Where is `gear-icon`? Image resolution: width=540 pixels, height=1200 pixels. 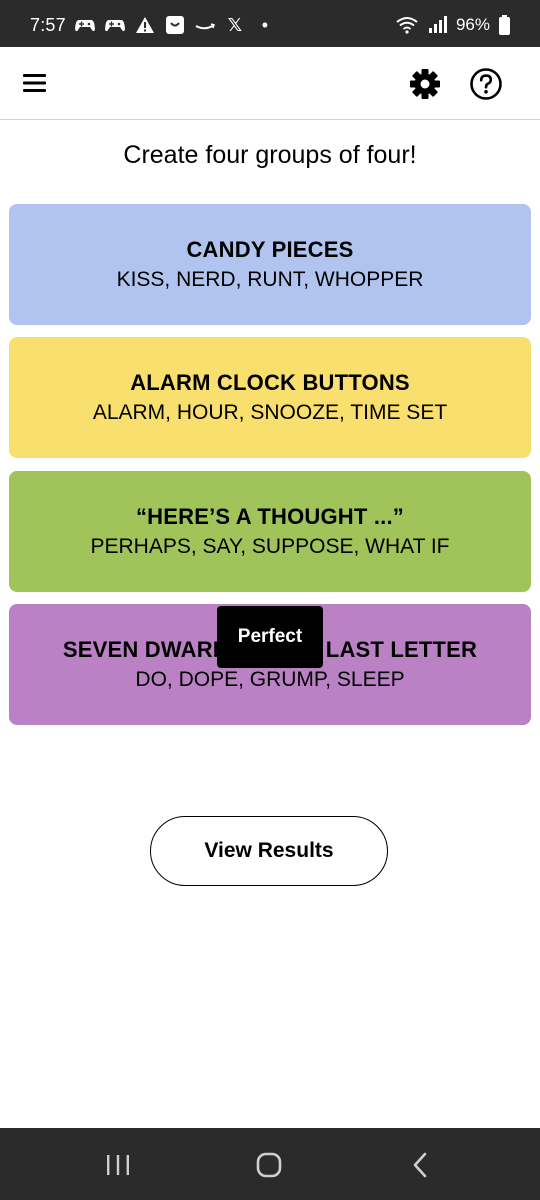
gear-icon is located at coordinates (425, 84).